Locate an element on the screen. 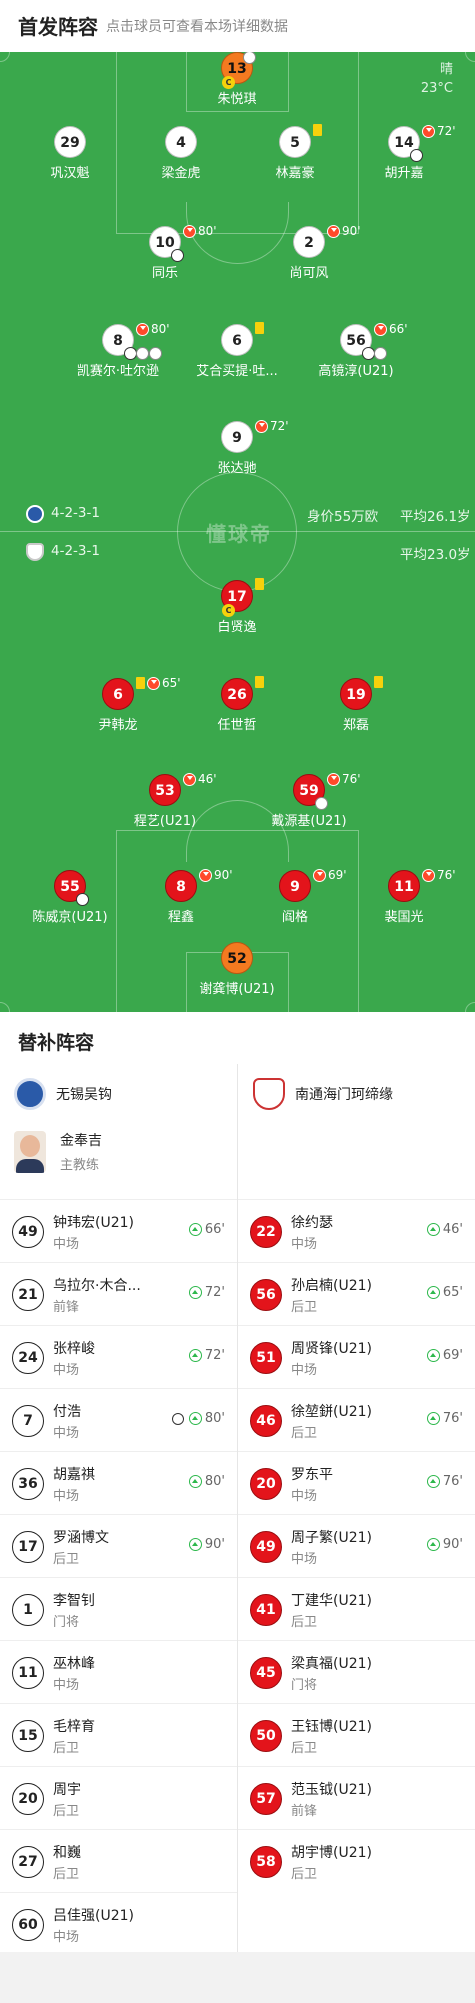 This screenshot has width=475, height=2003. bench-player-row: 49 周子繁(U21) 中场 90' is located at coordinates (356, 1545).